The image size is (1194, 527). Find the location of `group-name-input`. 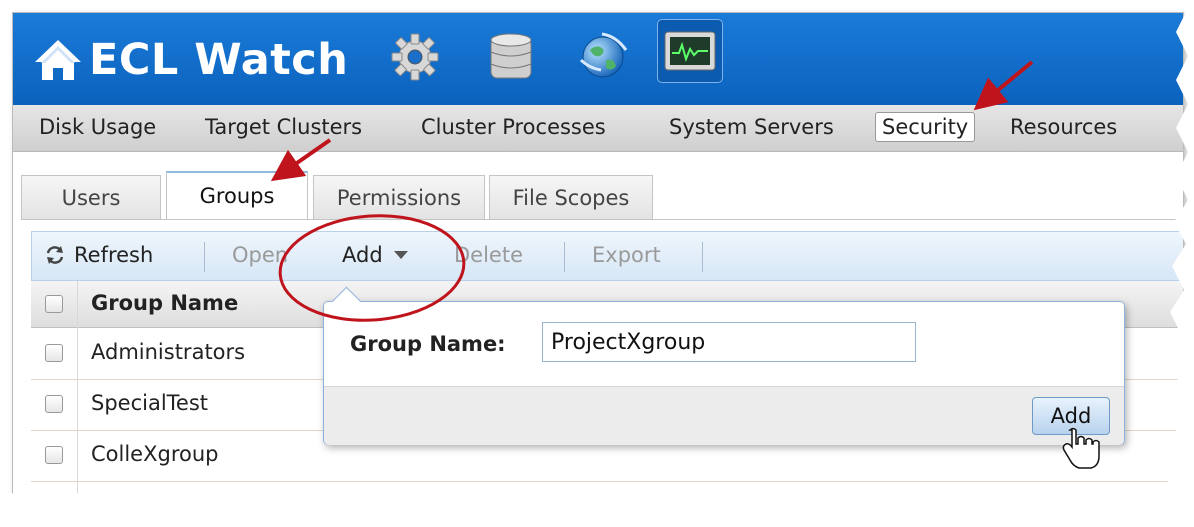

group-name-input is located at coordinates (729, 342).